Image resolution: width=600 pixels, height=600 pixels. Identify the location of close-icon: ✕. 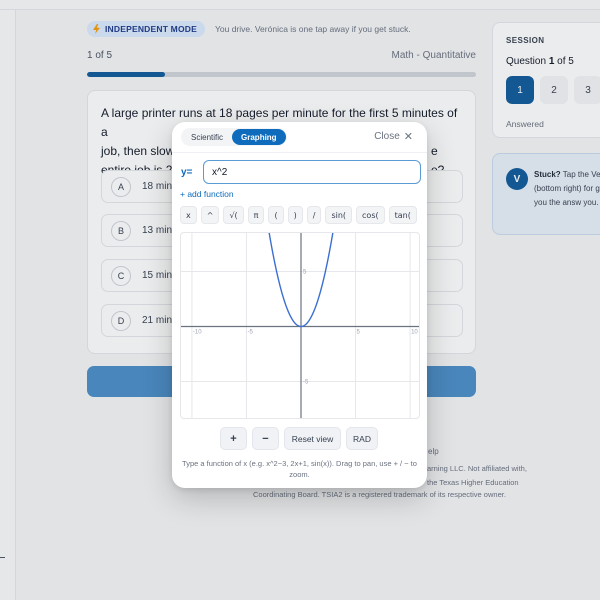
(408, 136).